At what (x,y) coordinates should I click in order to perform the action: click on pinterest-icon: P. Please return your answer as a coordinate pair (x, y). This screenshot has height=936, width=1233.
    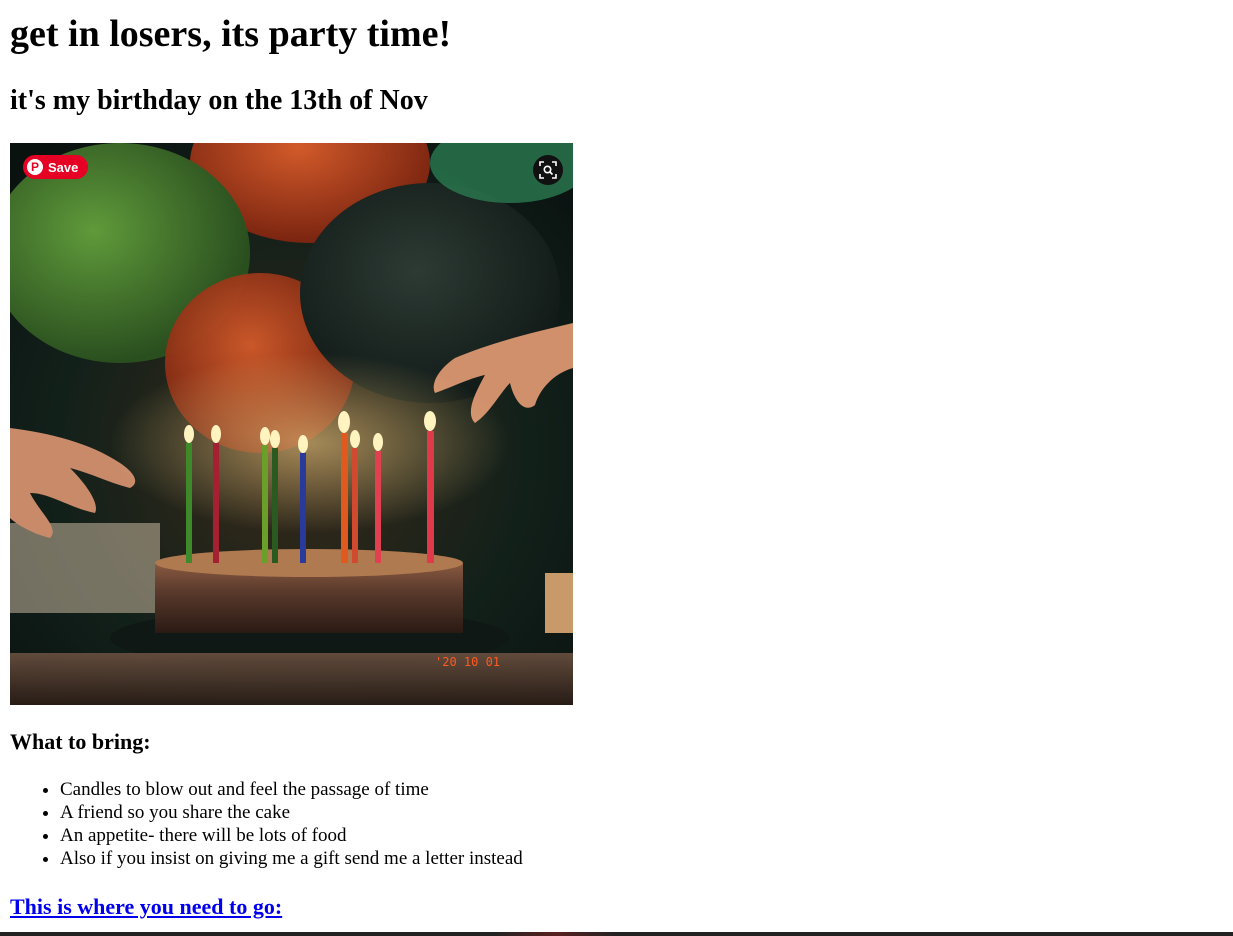
    Looking at the image, I should click on (35, 167).